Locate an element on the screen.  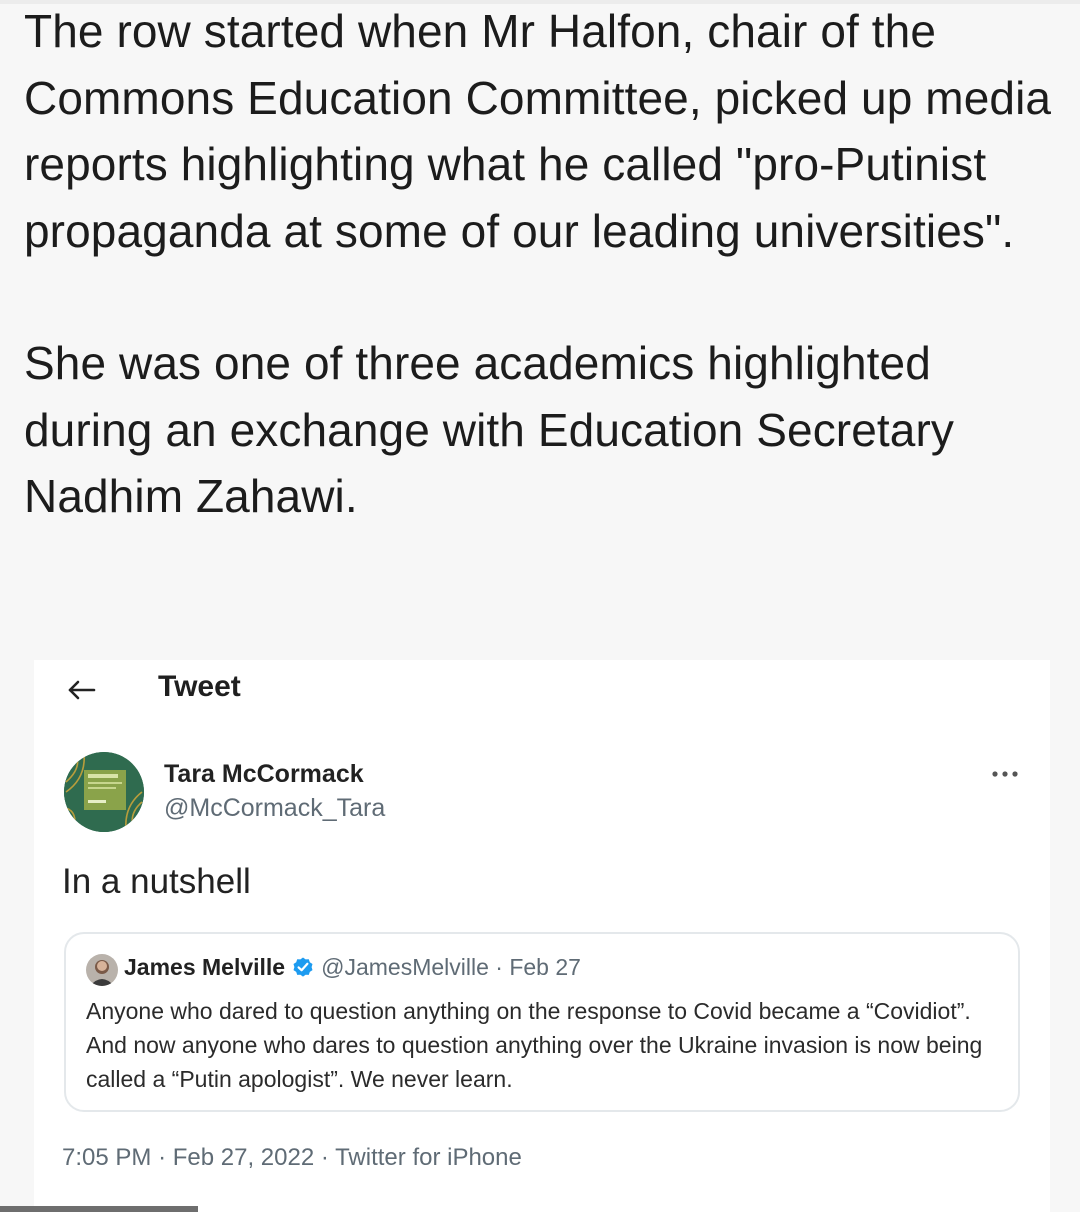
more-horizontal-icon is located at coordinates (1005, 774).